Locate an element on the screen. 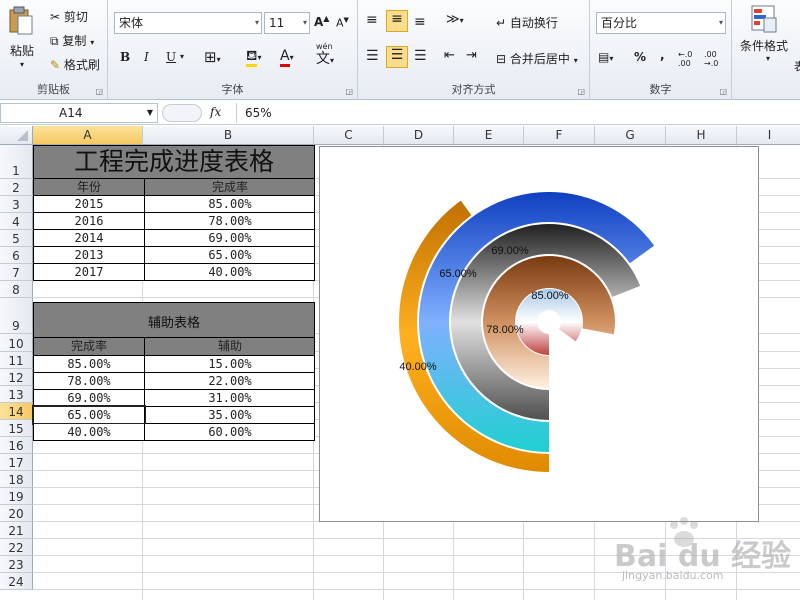 The width and height of the screenshot is (800, 600). select-all-button is located at coordinates (16, 135).